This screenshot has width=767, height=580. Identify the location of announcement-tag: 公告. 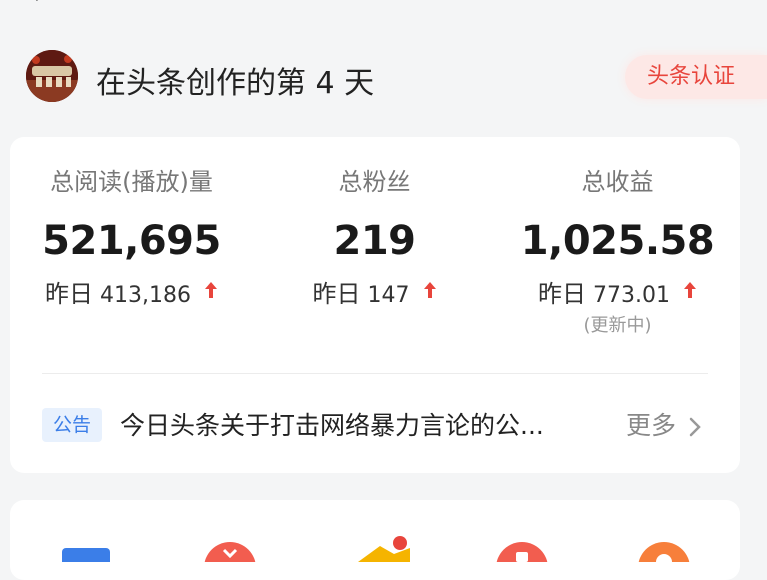
(72, 425).